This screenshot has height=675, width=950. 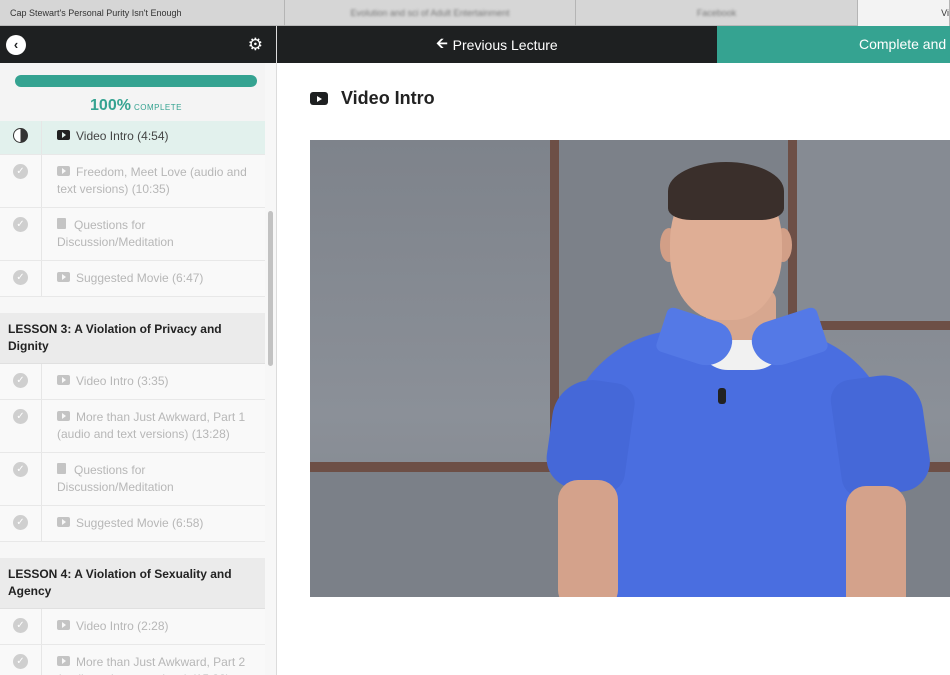 What do you see at coordinates (132, 627) in the screenshot?
I see `list-item: ✓ Video Intro (2:28)` at bounding box center [132, 627].